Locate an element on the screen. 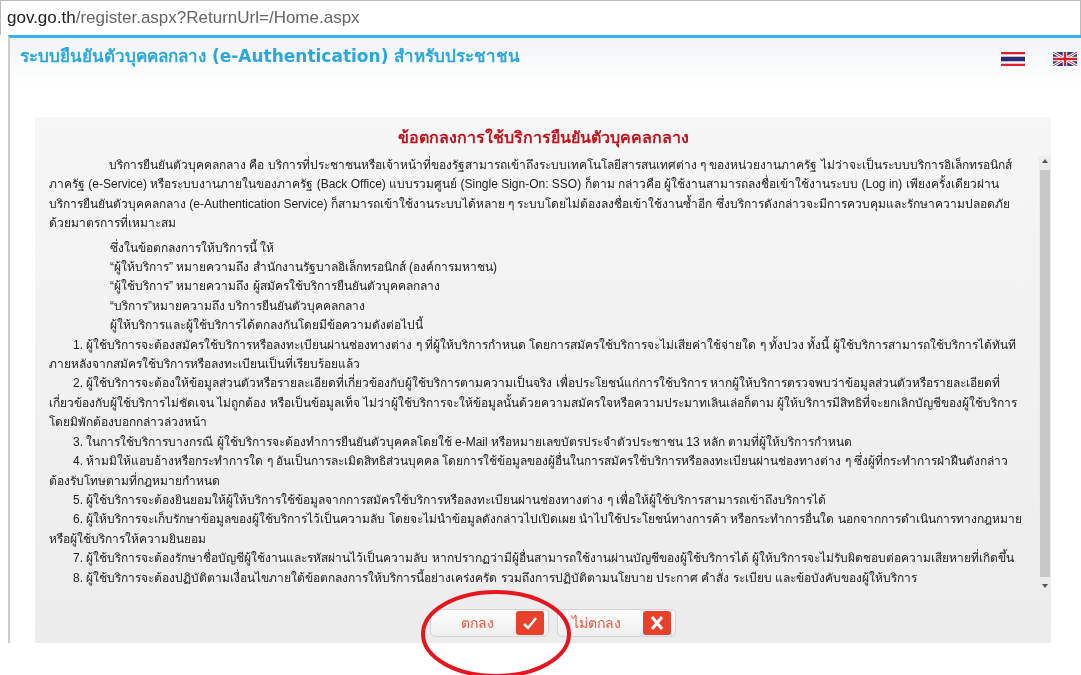  thai-flag-icon is located at coordinates (1013, 59).